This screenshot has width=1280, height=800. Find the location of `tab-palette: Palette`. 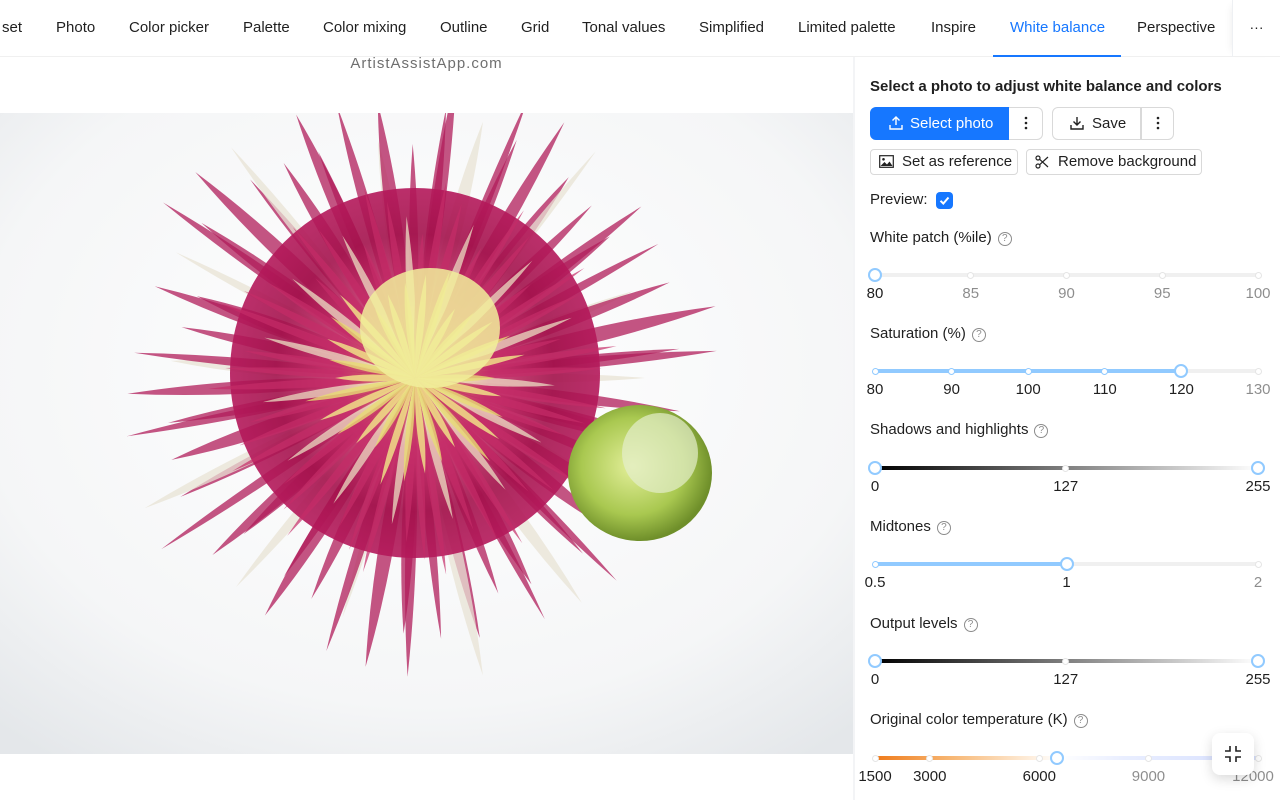

tab-palette: Palette is located at coordinates (266, 28).